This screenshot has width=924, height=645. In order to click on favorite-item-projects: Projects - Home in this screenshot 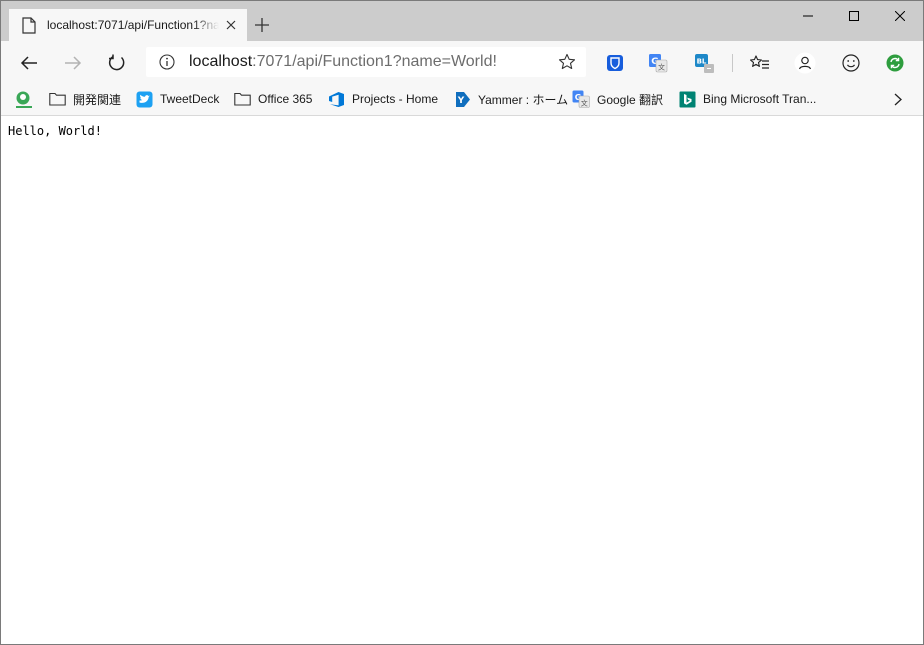, I will do `click(382, 99)`.